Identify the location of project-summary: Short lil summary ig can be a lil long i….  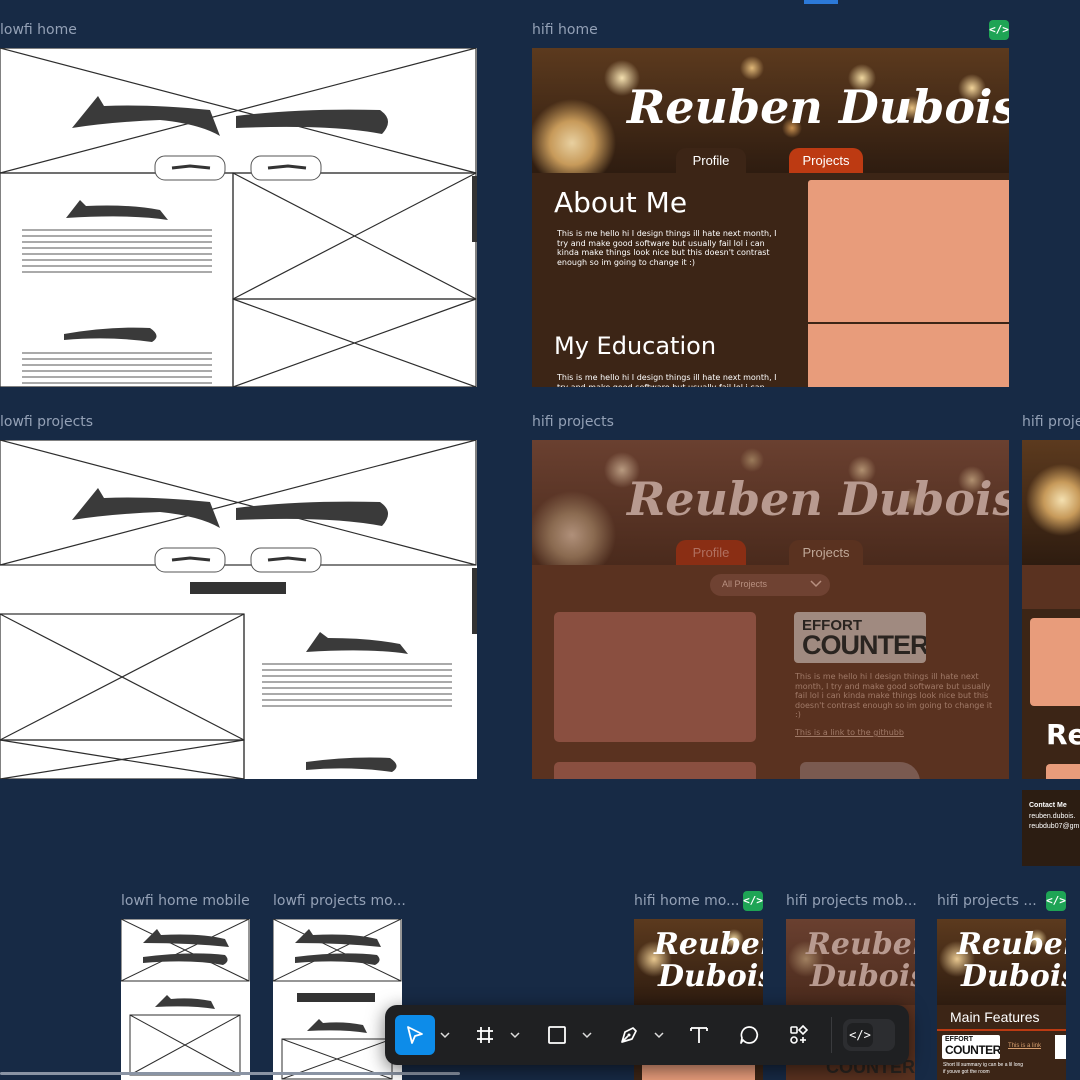
(983, 1068).